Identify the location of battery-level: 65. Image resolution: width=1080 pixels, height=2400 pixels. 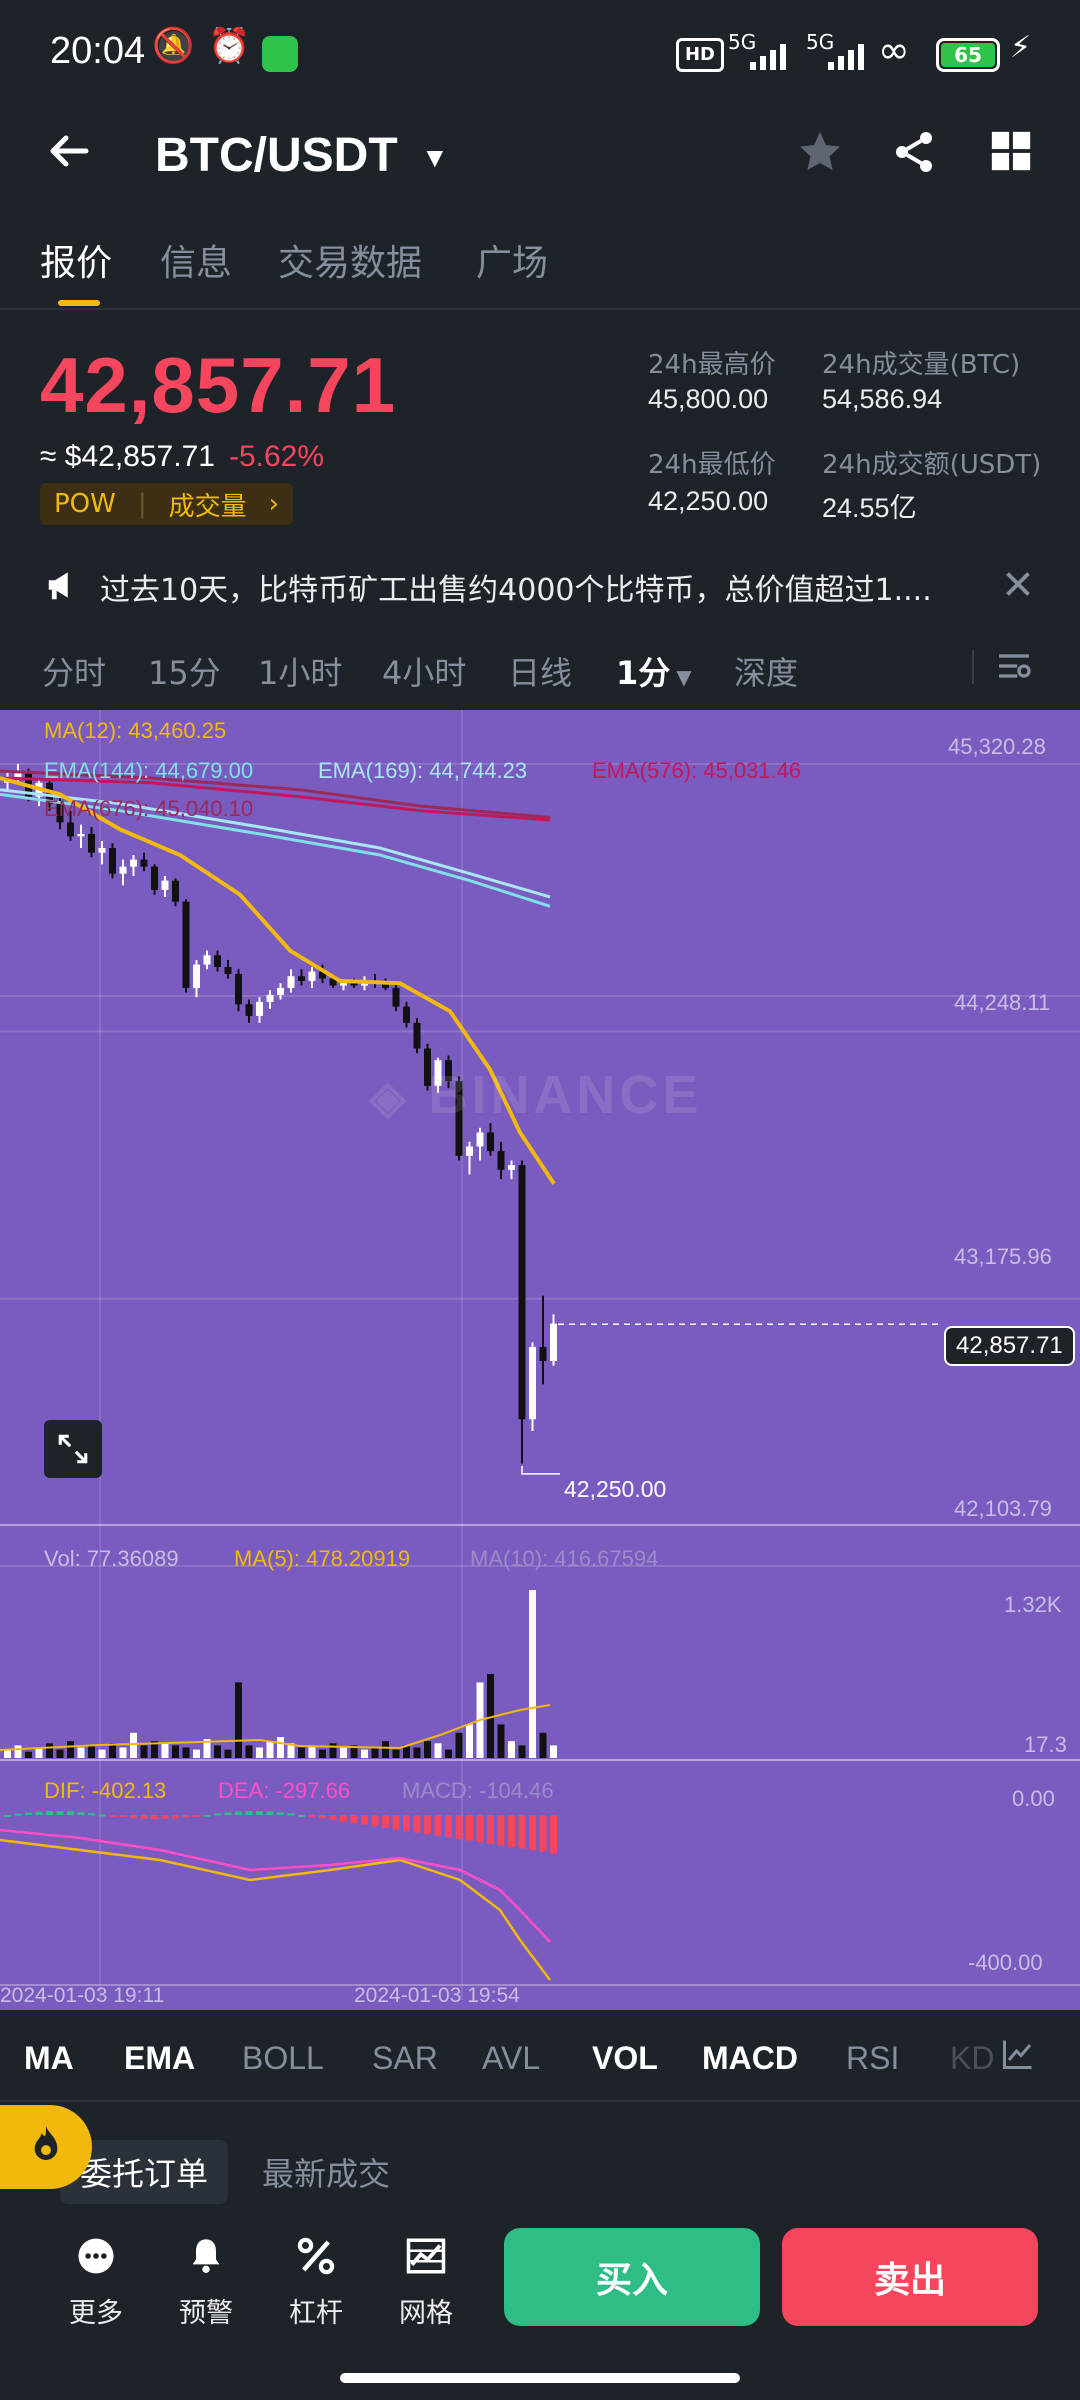
(968, 55).